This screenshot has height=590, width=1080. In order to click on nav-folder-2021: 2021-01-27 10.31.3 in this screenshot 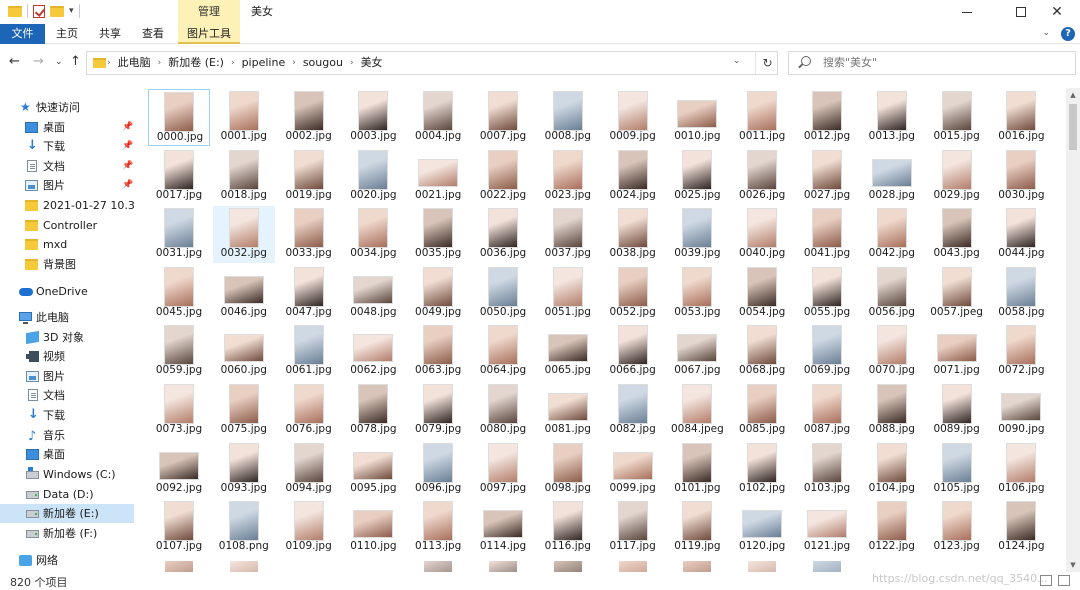, I will do `click(67, 205)`.